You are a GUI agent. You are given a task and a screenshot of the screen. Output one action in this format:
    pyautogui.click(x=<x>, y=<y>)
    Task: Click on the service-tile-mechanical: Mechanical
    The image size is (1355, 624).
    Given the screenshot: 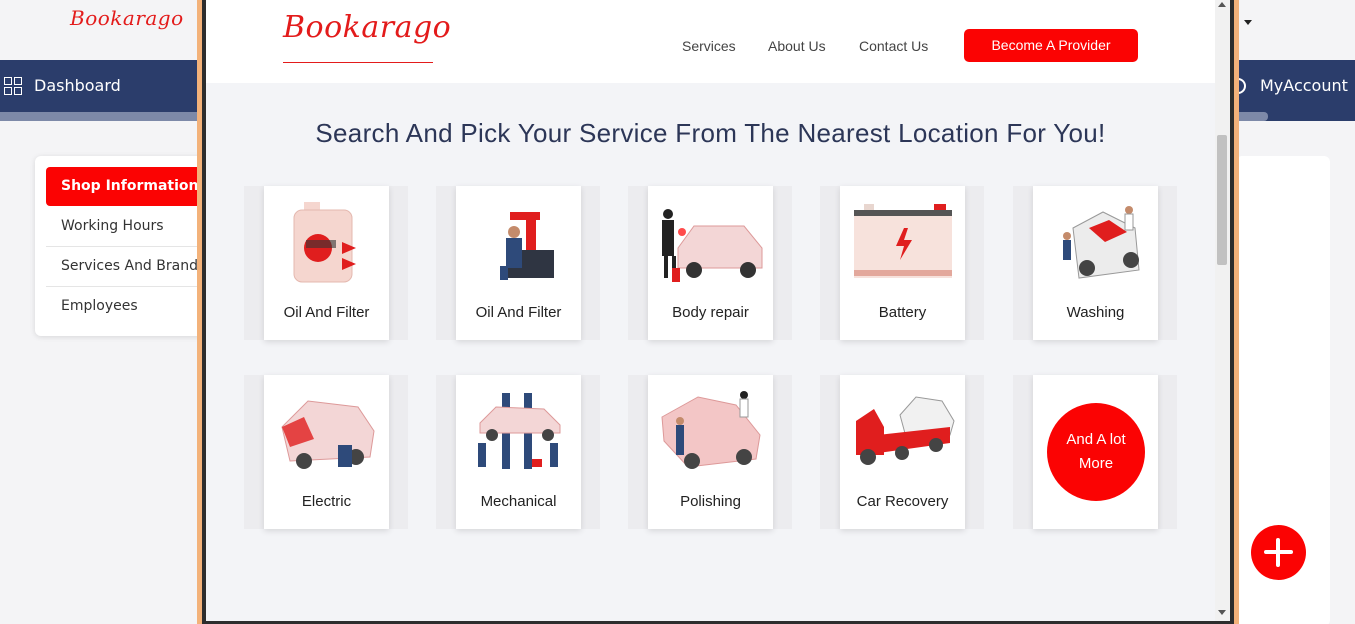 What is the action you would take?
    pyautogui.click(x=518, y=452)
    